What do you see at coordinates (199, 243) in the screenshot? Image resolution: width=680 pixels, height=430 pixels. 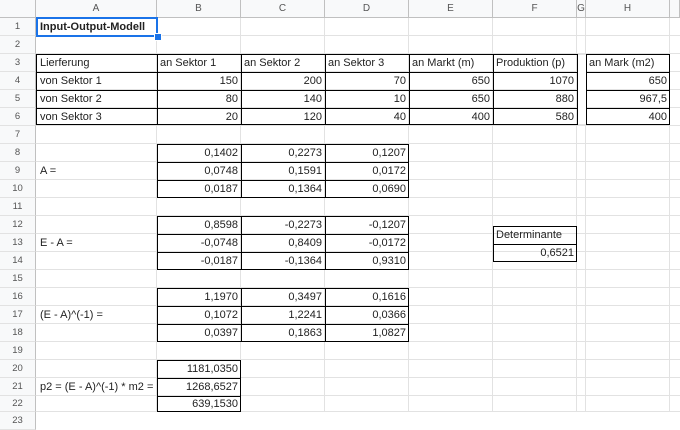 I see `matrix_ea-cell: -0,0748` at bounding box center [199, 243].